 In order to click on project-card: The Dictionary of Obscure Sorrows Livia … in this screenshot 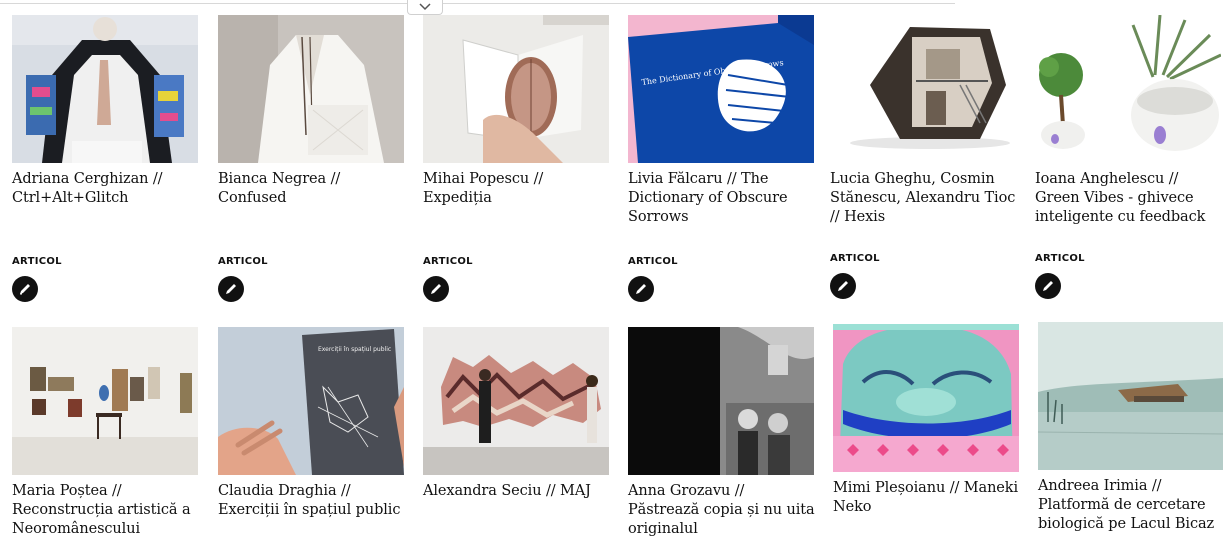, I will do `click(721, 121)`.